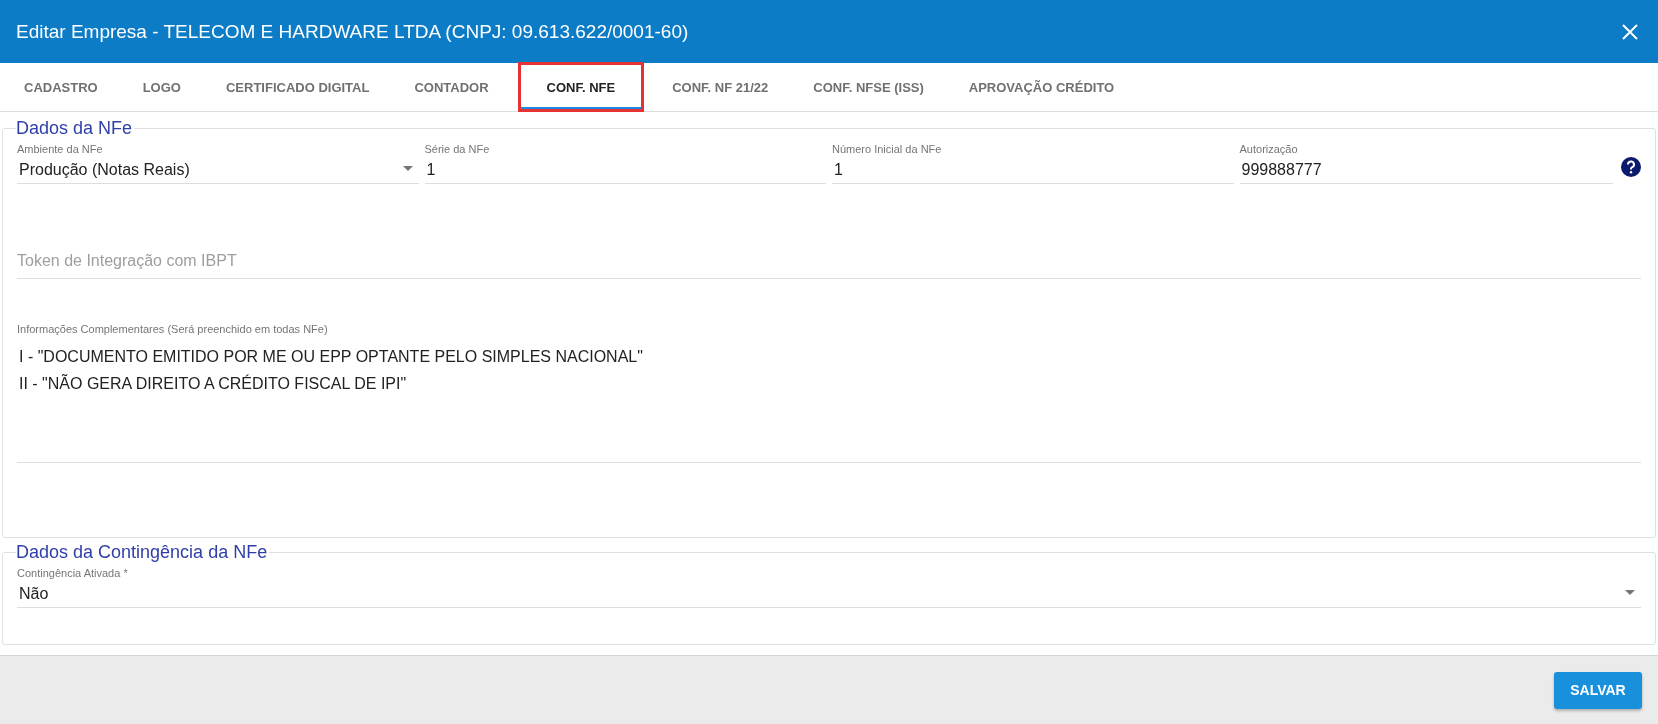 This screenshot has height=724, width=1658. I want to click on input-field: Autorização 999888777, so click(1426, 163).